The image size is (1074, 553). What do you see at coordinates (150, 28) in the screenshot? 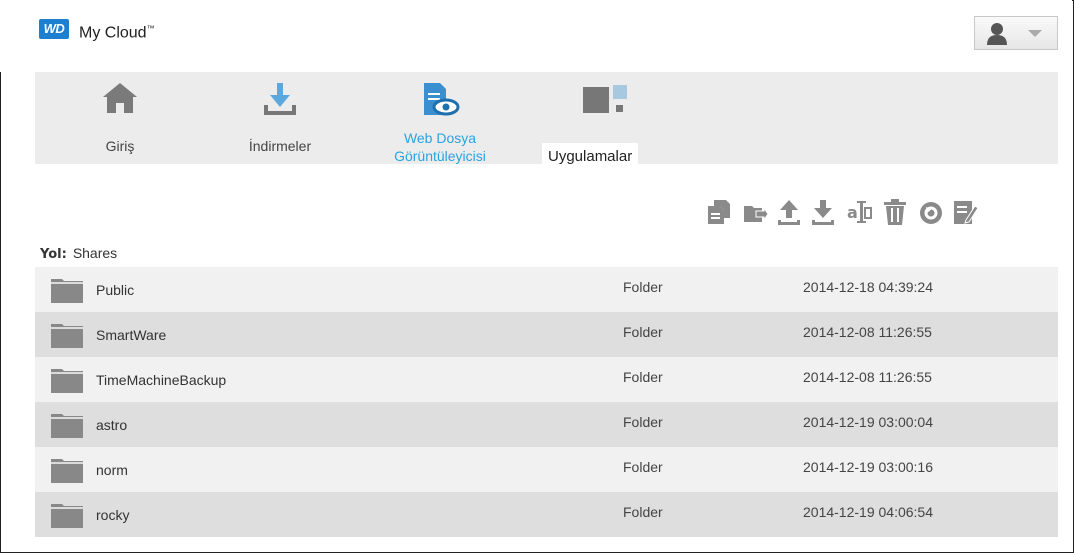
I see `app-title-trademark: ™` at bounding box center [150, 28].